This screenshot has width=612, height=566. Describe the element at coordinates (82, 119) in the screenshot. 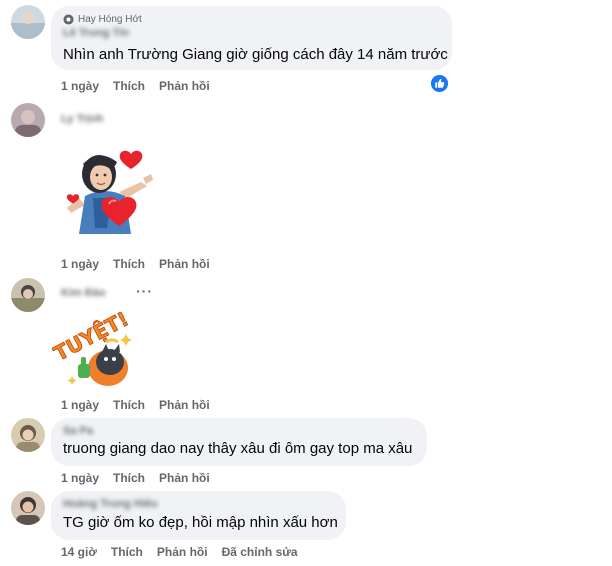

I see `comment-author: Ly Trịnh` at that location.